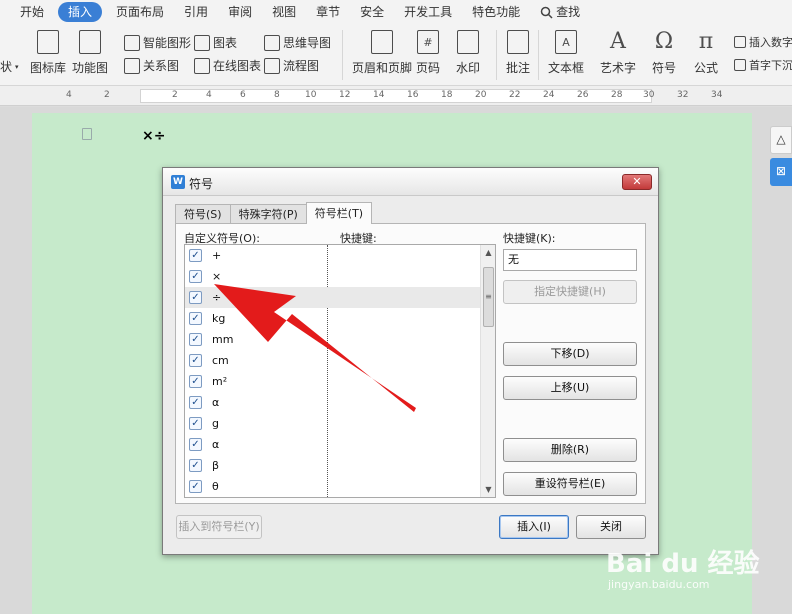 The image size is (792, 614). Describe the element at coordinates (219, 318) in the screenshot. I see `symbol-text: kg` at that location.